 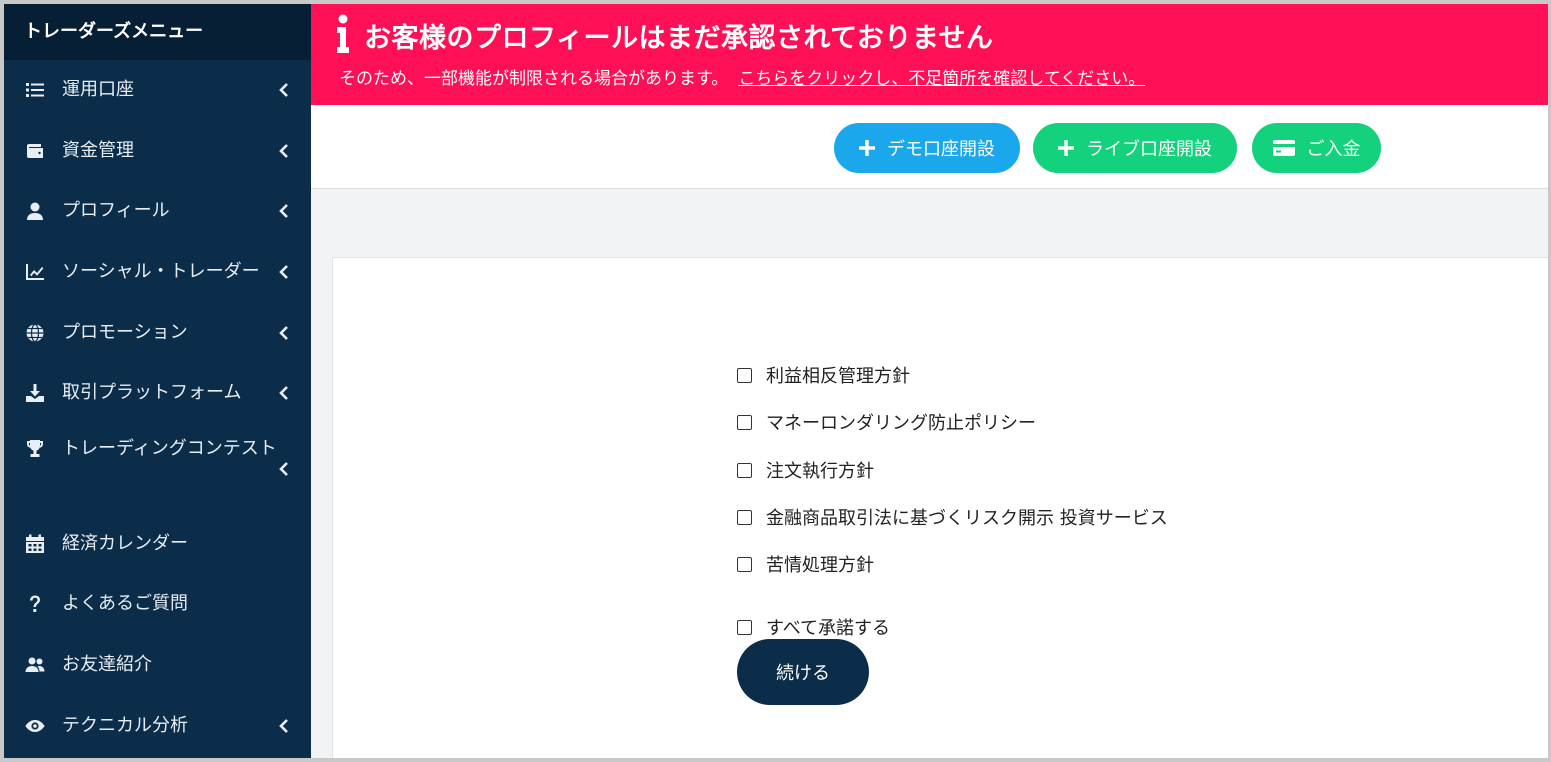 I want to click on consent-label: 苦情処理方針, so click(x=820, y=565).